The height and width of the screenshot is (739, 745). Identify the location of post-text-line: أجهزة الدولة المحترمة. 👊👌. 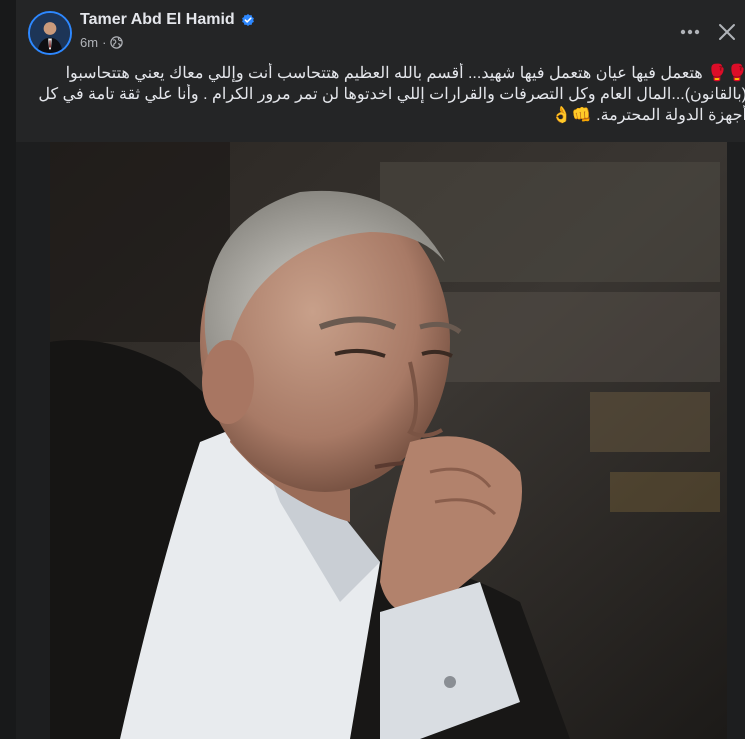
(648, 115).